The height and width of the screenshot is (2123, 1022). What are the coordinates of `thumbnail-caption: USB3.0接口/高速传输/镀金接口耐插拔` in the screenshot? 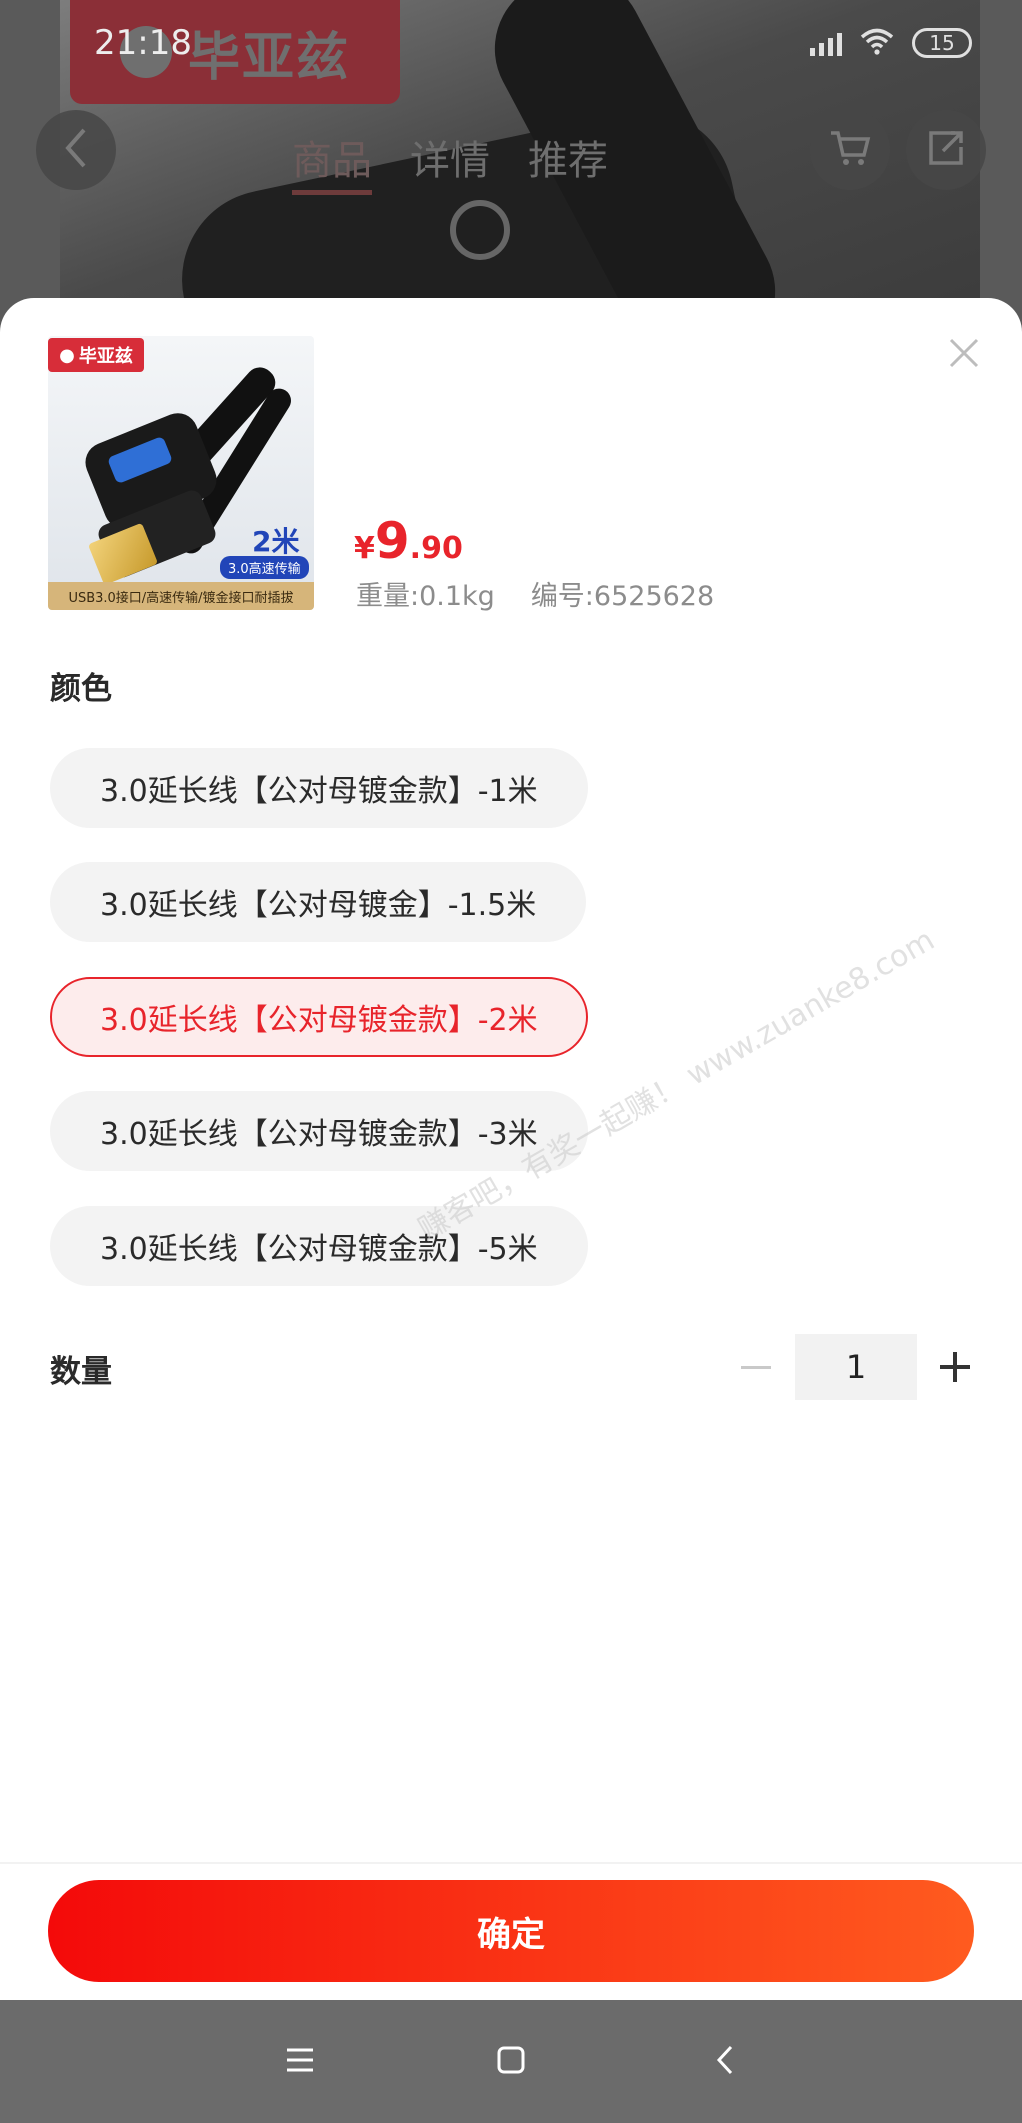 It's located at (181, 596).